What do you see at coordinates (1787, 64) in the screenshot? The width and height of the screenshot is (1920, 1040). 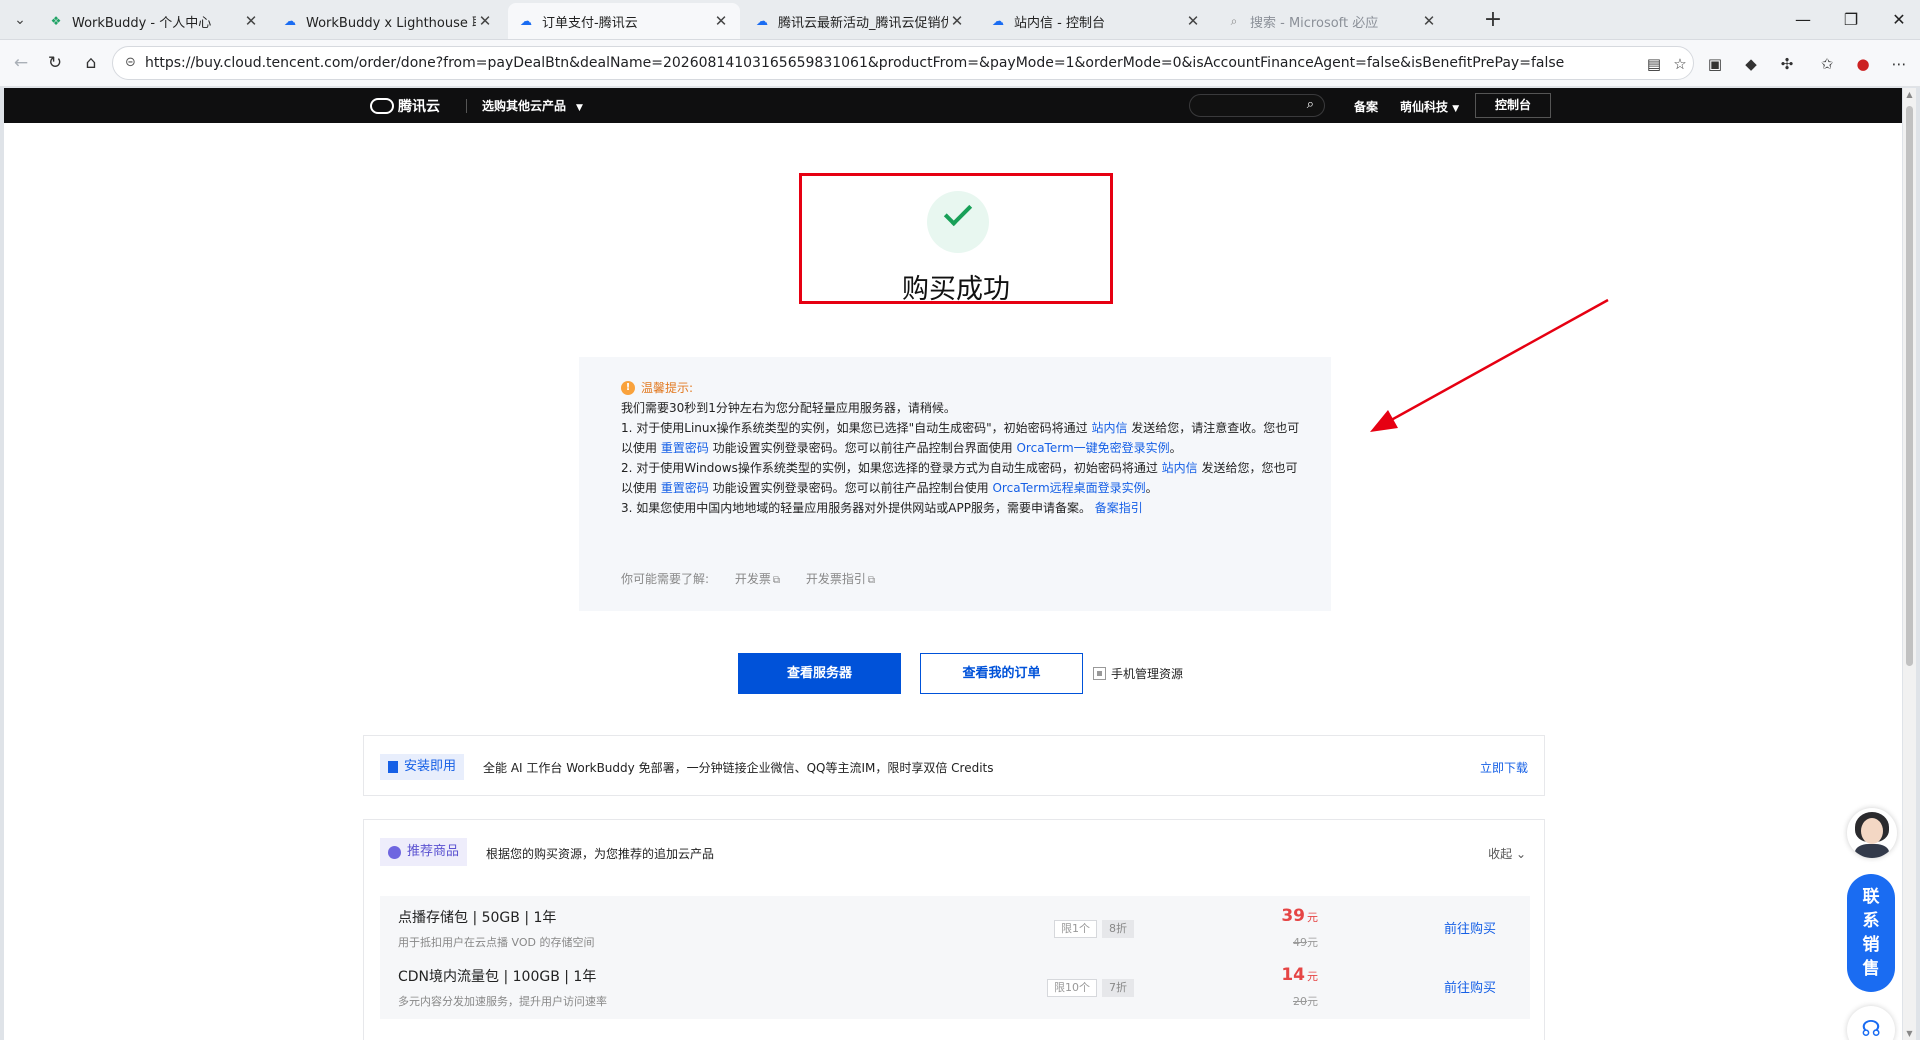 I see `extensions-puzzle-icon: ✣` at bounding box center [1787, 64].